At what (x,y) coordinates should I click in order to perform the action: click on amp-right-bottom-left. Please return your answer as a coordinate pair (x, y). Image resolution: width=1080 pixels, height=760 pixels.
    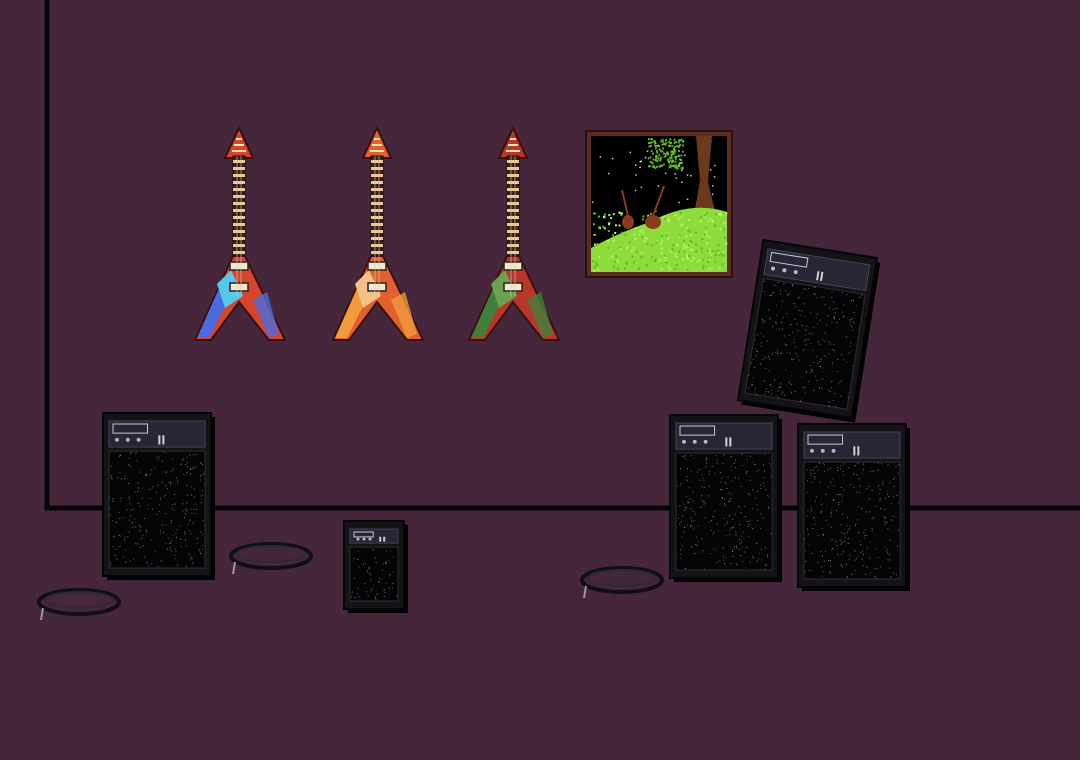
    Looking at the image, I should click on (725, 498).